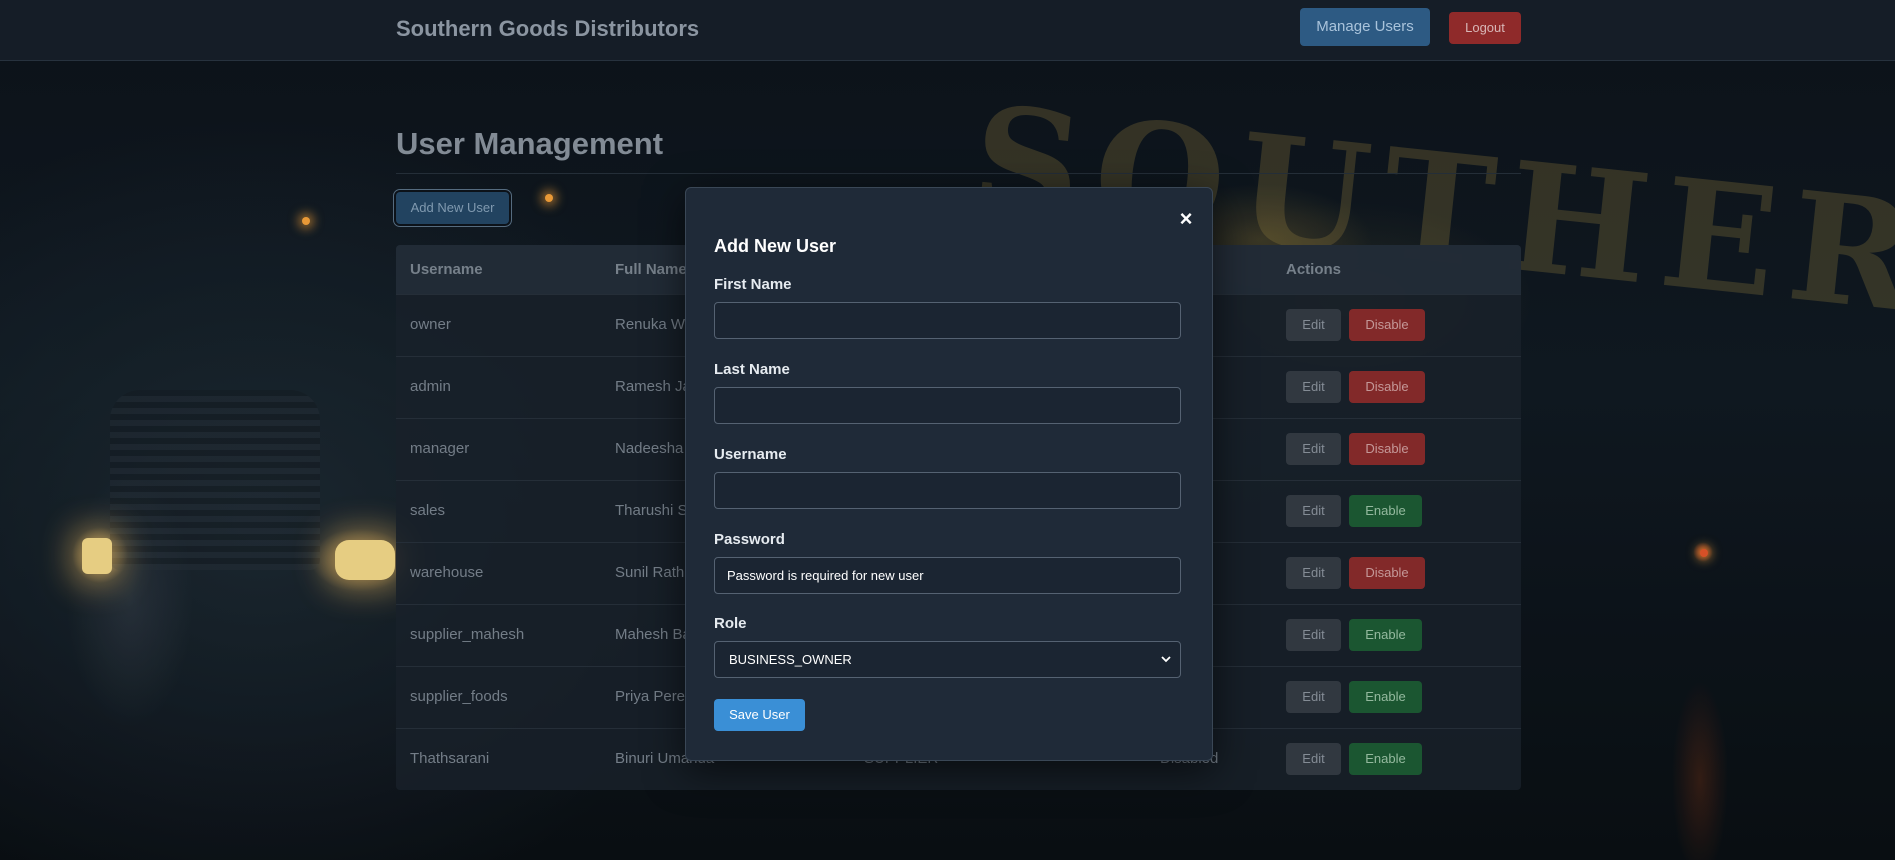 The image size is (1895, 860). Describe the element at coordinates (947, 405) in the screenshot. I see `last-name-field` at that location.